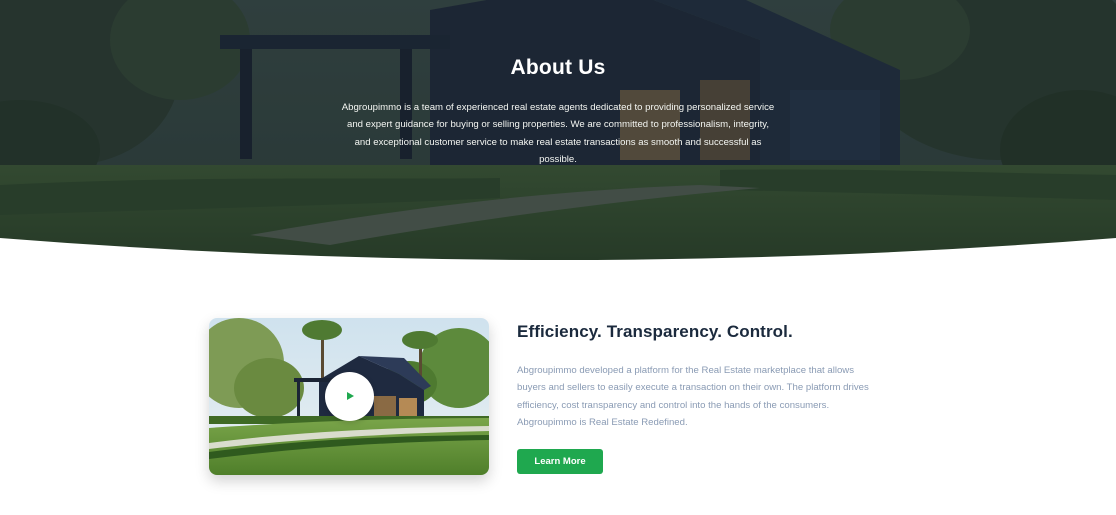 The height and width of the screenshot is (515, 1116). I want to click on video-thumbnail, so click(349, 396).